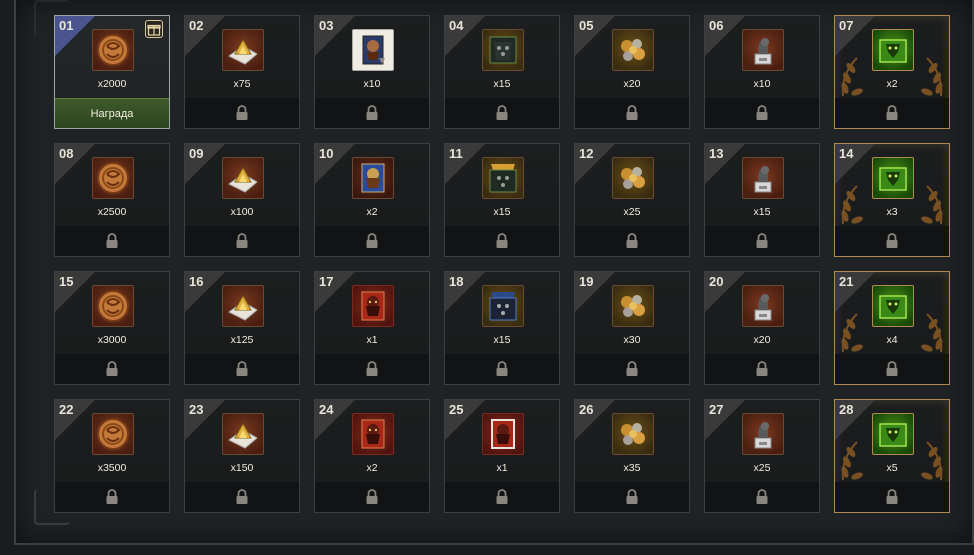 This screenshot has height=555, width=974. What do you see at coordinates (112, 72) in the screenshot?
I see `reward-cell-01: 01 x2000 Награда` at bounding box center [112, 72].